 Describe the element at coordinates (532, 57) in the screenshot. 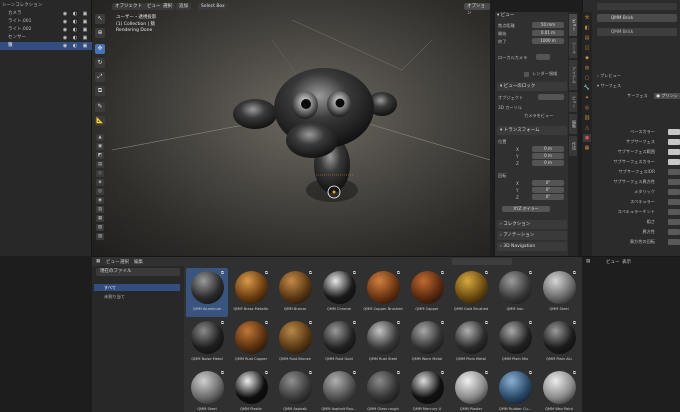

I see `local-camera-row: ローカルカメラ` at that location.